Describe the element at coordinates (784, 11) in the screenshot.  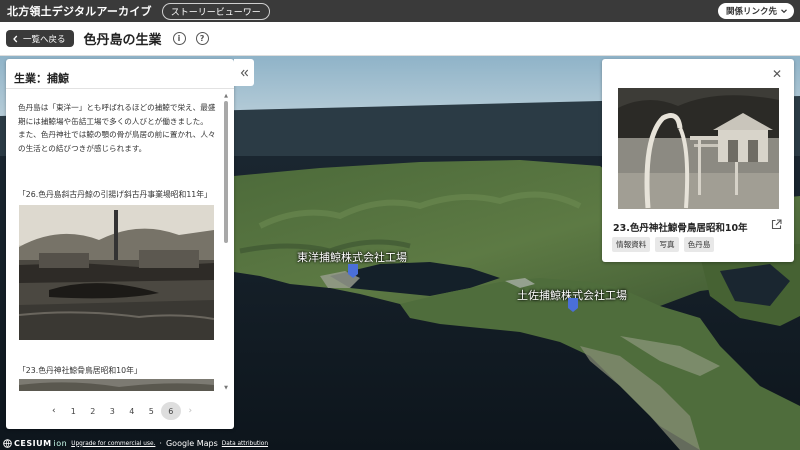
I see `chevron-down-icon` at that location.